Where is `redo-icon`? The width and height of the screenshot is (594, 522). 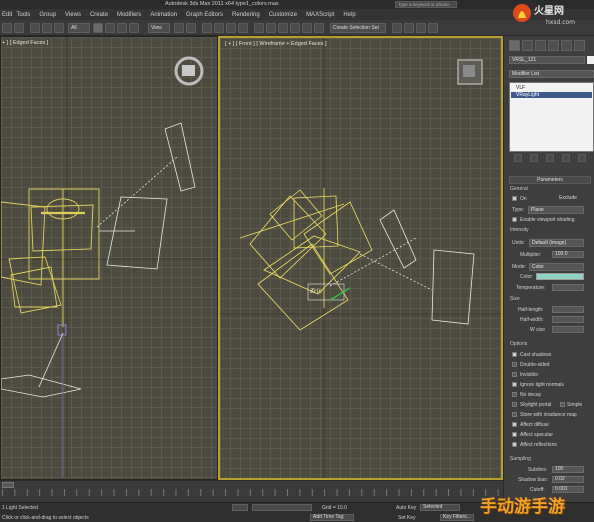
redo-icon is located at coordinates (19, 28).